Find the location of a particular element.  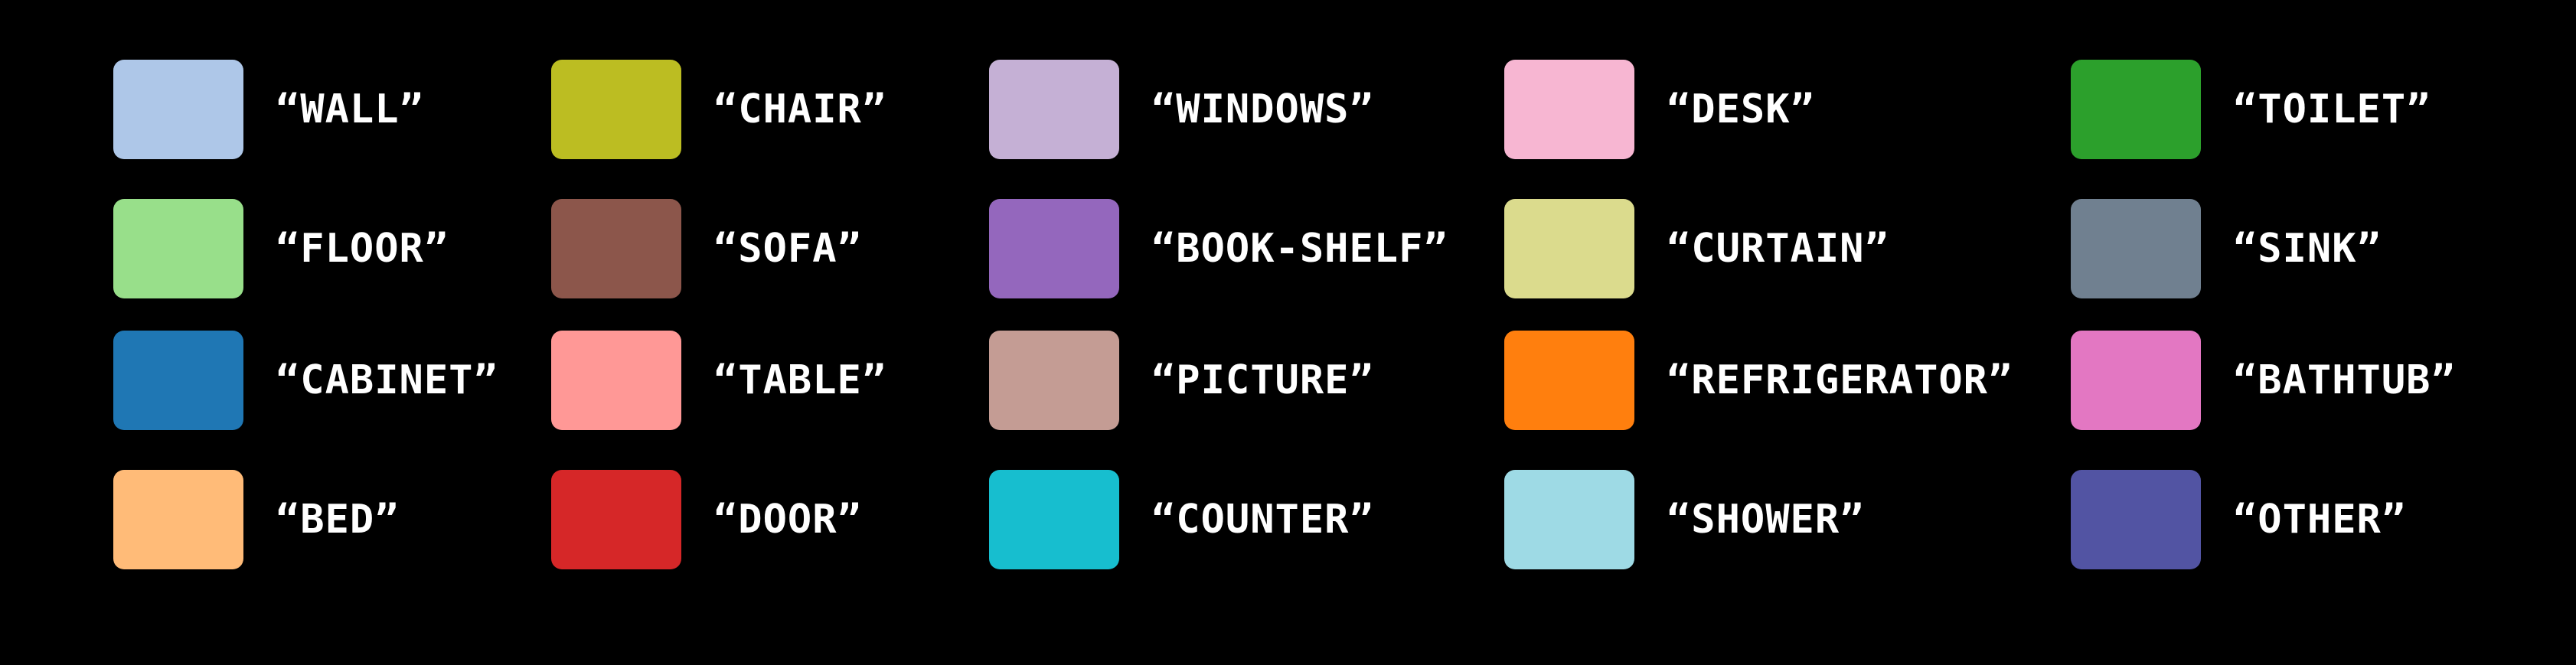

legend-item-counter: “COUNTER” is located at coordinates (1181, 519).